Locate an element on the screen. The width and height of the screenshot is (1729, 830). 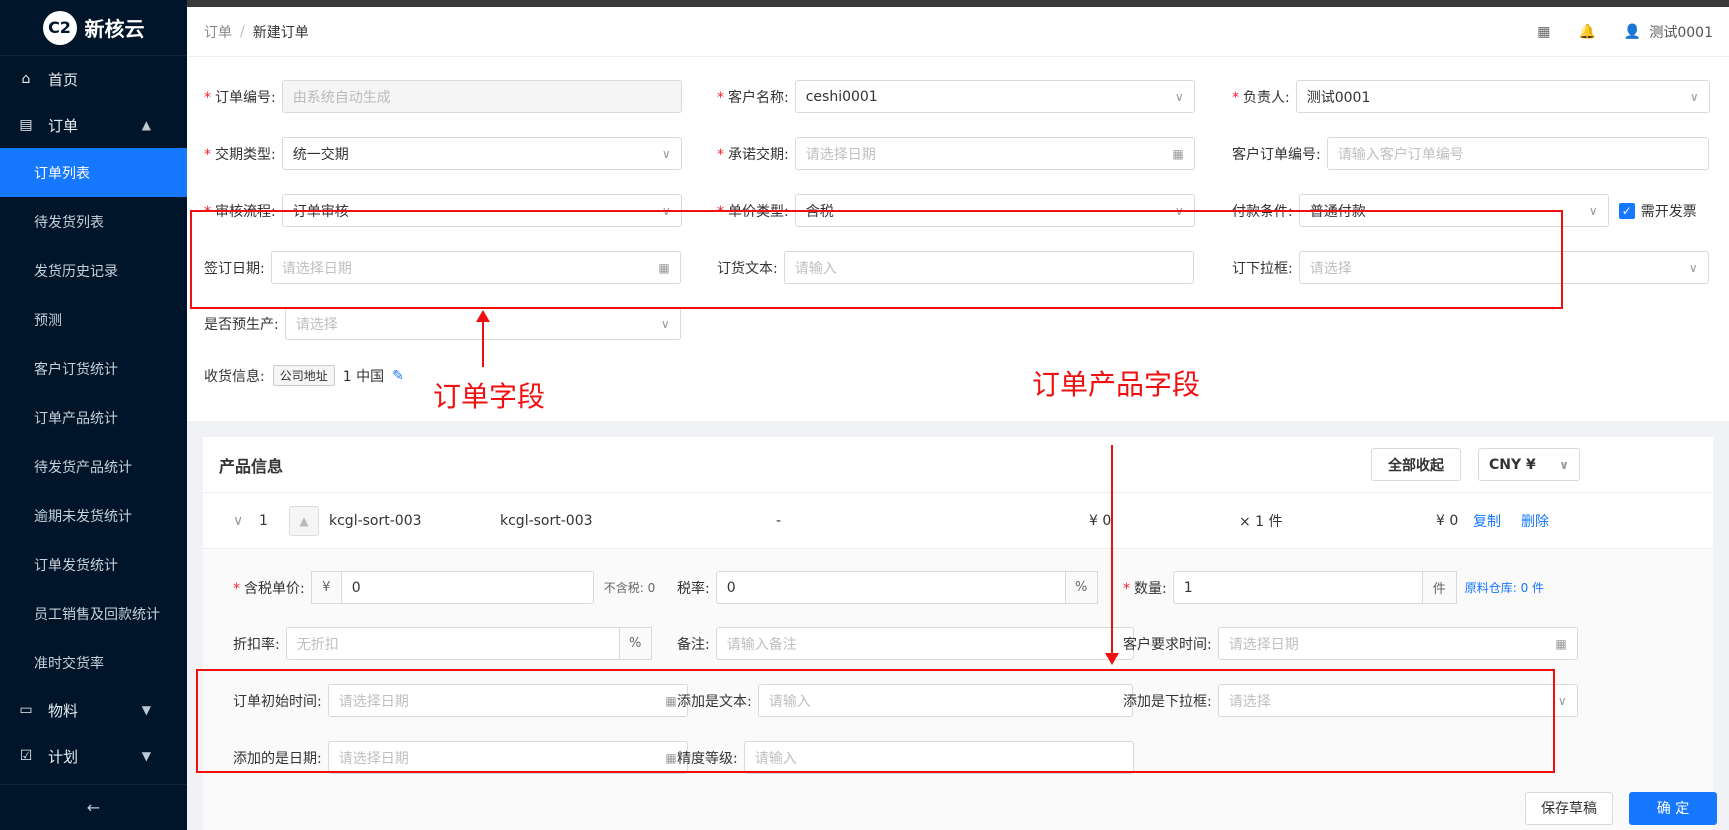
user-icon: 👤 is located at coordinates (1632, 32).